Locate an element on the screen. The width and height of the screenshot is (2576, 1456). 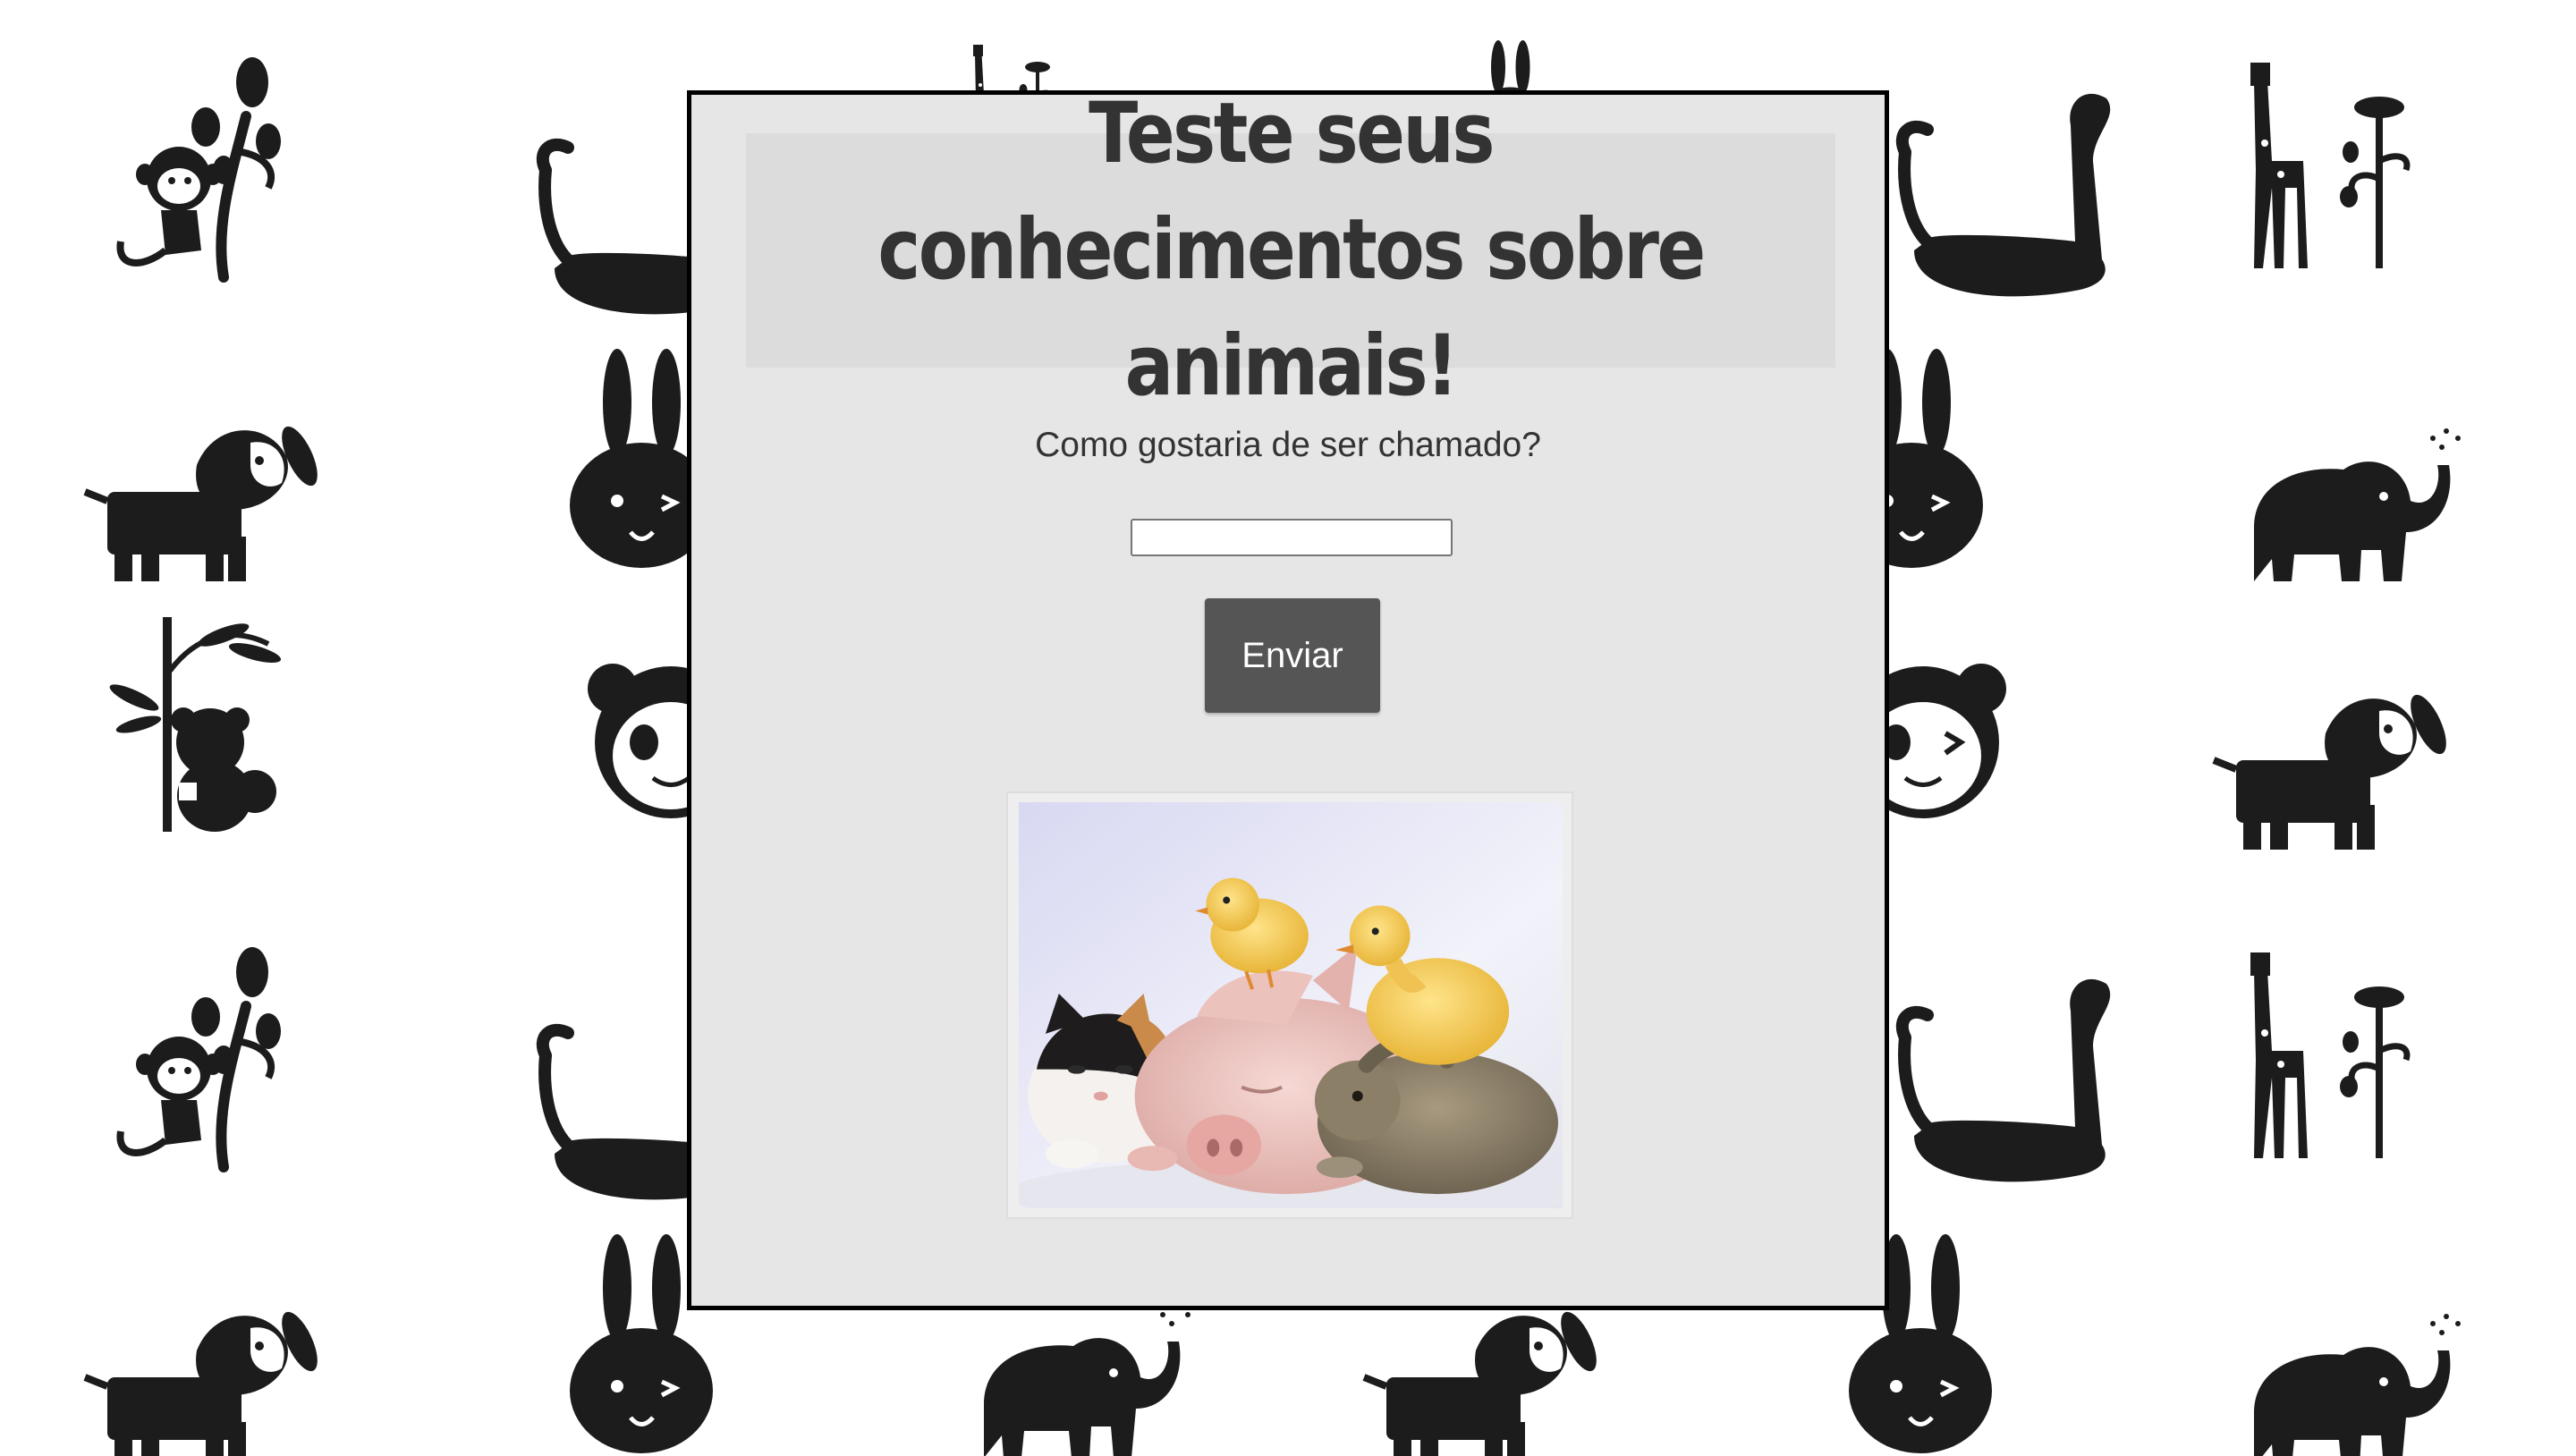
page-title: Teste seus conhecimentos sobre animais! is located at coordinates (1291, 250).